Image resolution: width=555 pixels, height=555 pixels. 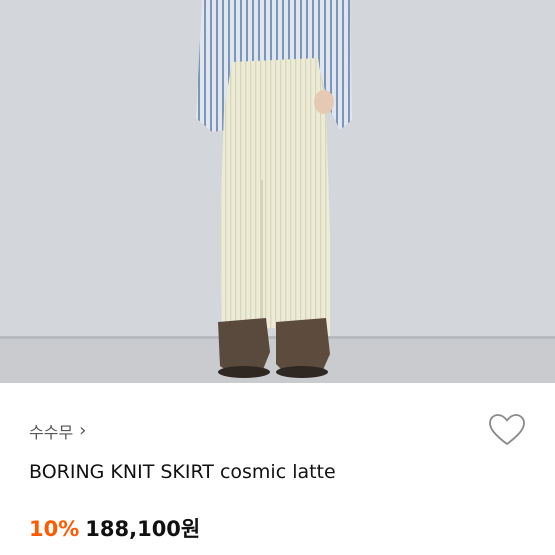 What do you see at coordinates (83, 430) in the screenshot?
I see `chevron-right-icon: ›` at bounding box center [83, 430].